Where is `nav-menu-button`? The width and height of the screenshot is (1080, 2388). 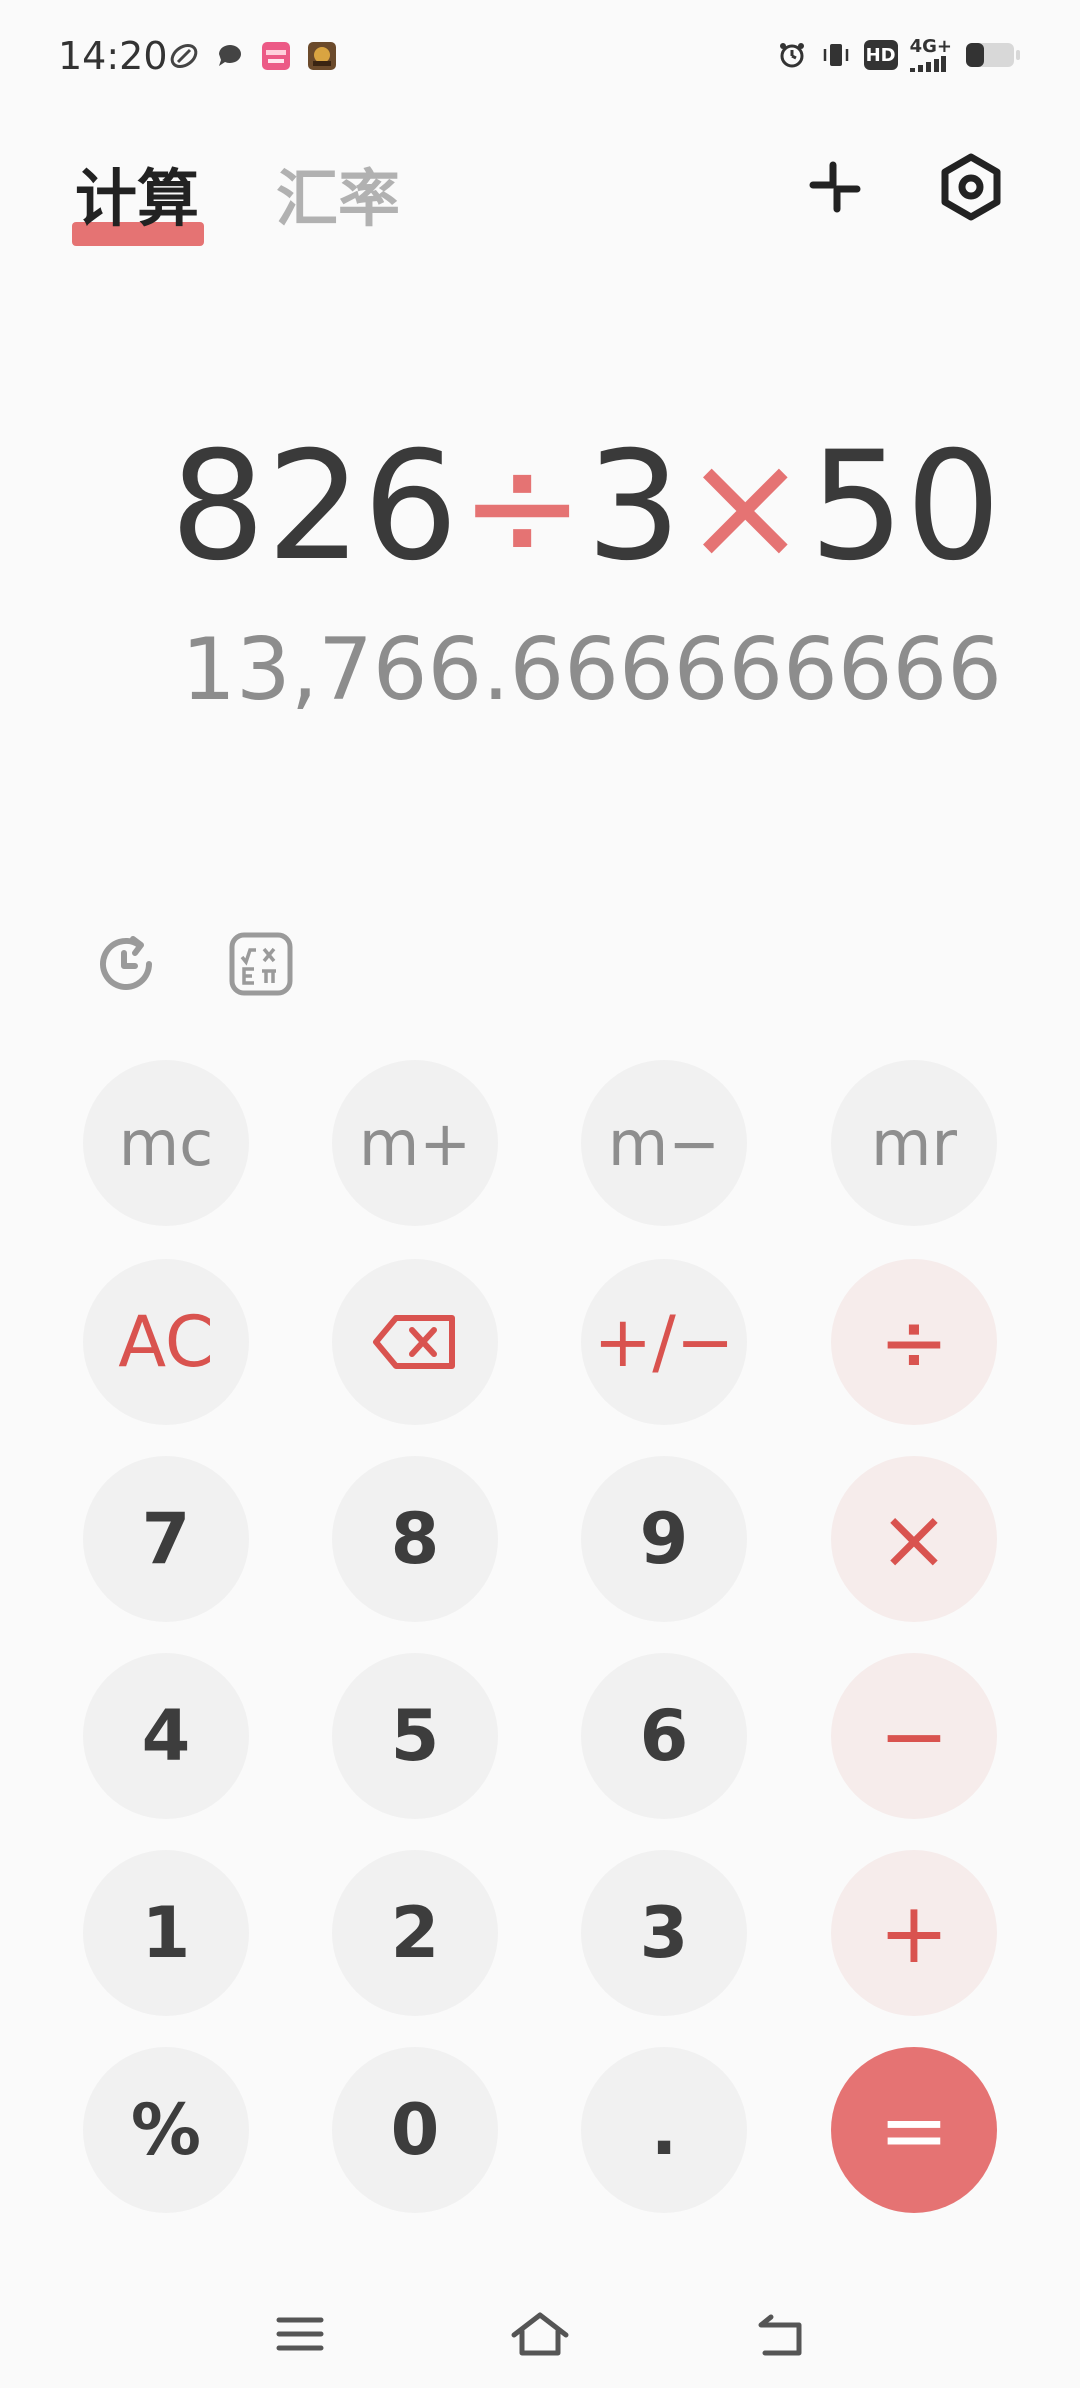
nav-menu-button is located at coordinates (300, 2334).